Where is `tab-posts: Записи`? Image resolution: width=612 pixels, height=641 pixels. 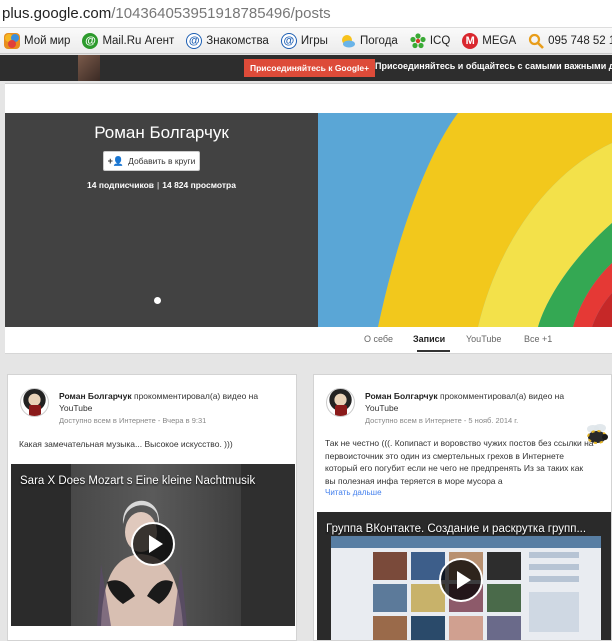
tab-posts: Записи is located at coordinates (429, 339).